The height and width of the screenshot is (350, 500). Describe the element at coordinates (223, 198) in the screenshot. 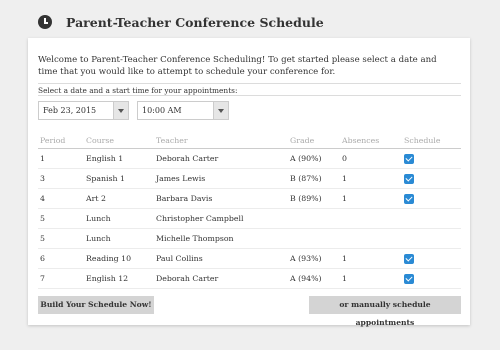

I see `teacher-cell: Barbara Davis` at that location.